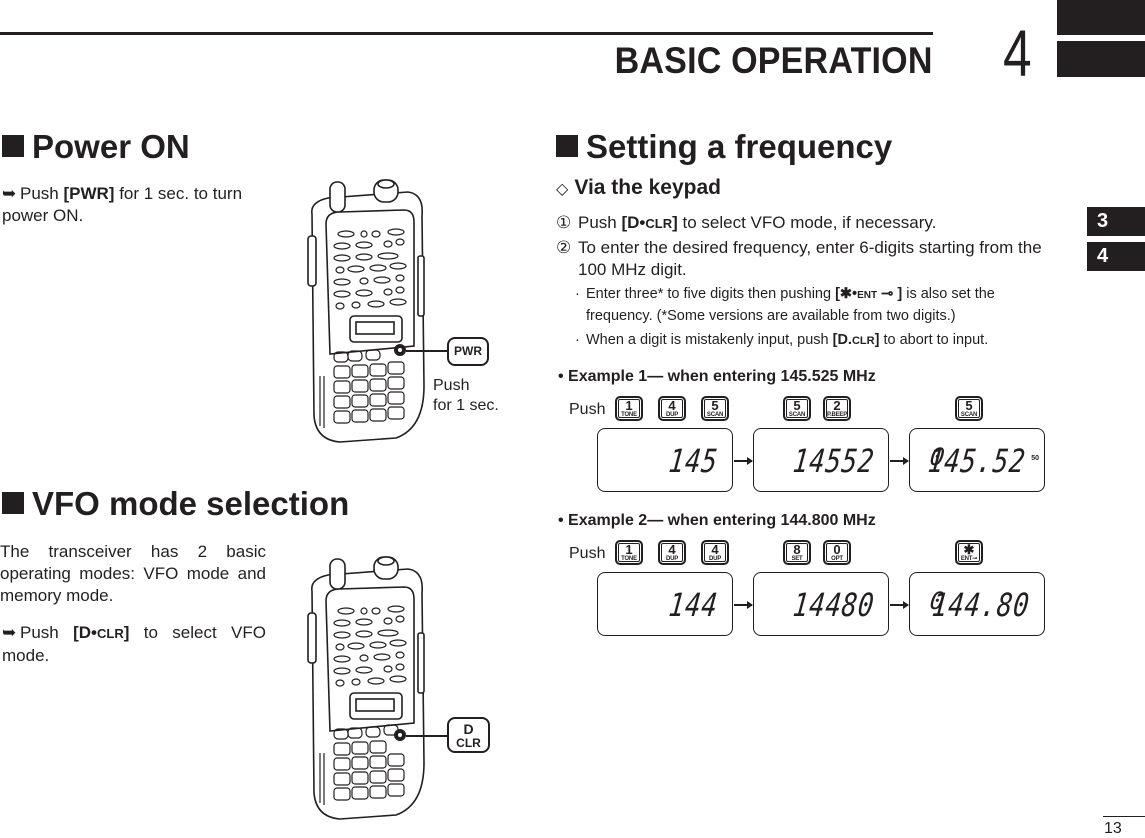 The height and width of the screenshot is (838, 1145). Describe the element at coordinates (797, 559) in the screenshot. I see `key-label: SET` at that location.